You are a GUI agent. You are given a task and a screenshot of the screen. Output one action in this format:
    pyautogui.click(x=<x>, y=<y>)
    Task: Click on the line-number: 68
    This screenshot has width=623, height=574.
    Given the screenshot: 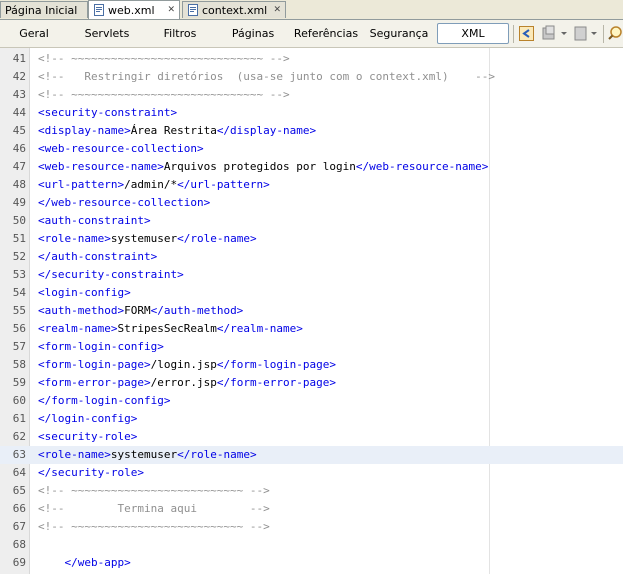 What is the action you would take?
    pyautogui.click(x=19, y=544)
    